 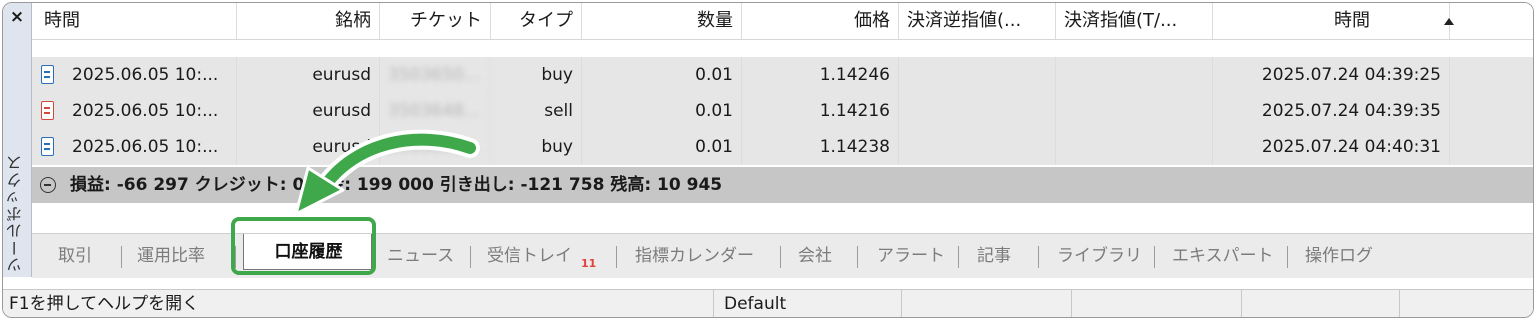 What do you see at coordinates (308, 21) in the screenshot?
I see `column-header-symbol: 銘柄` at bounding box center [308, 21].